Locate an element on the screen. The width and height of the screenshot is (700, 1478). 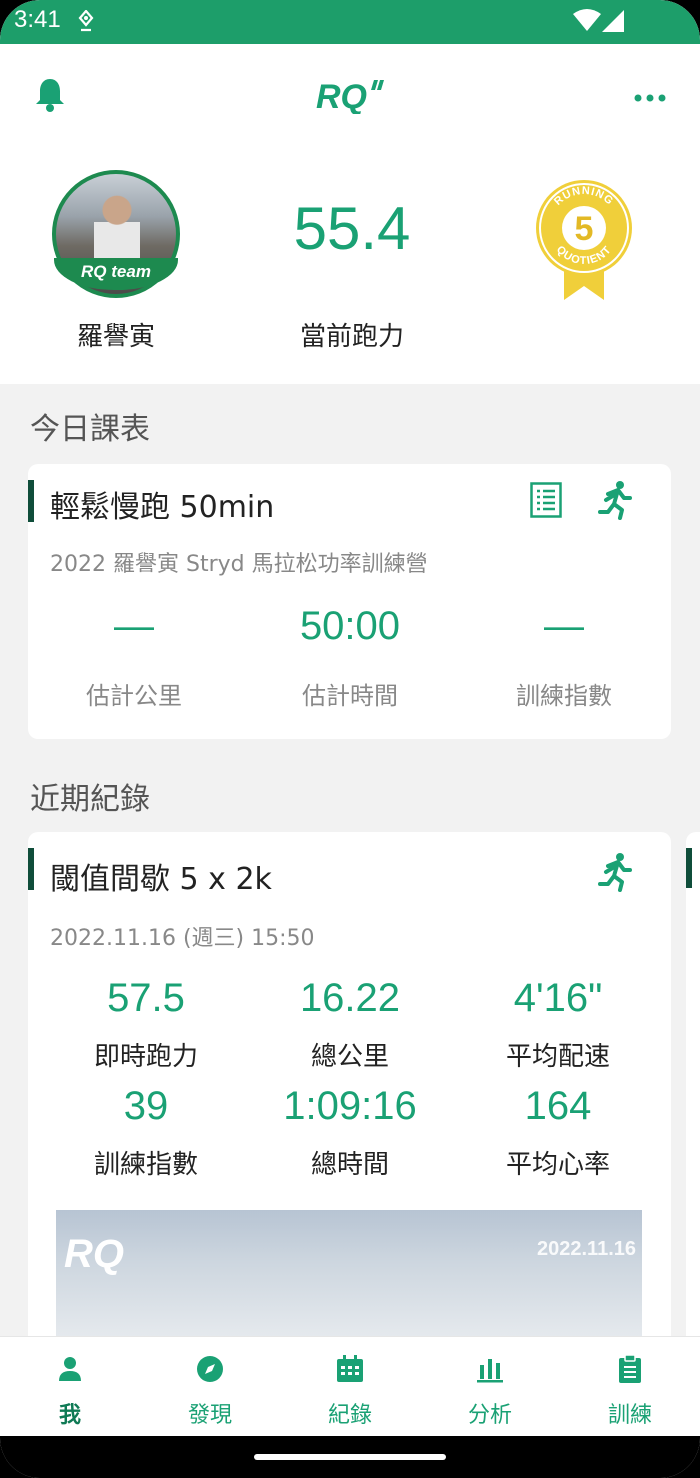
nav-label-analysis: 分析 is located at coordinates (489, 1415).